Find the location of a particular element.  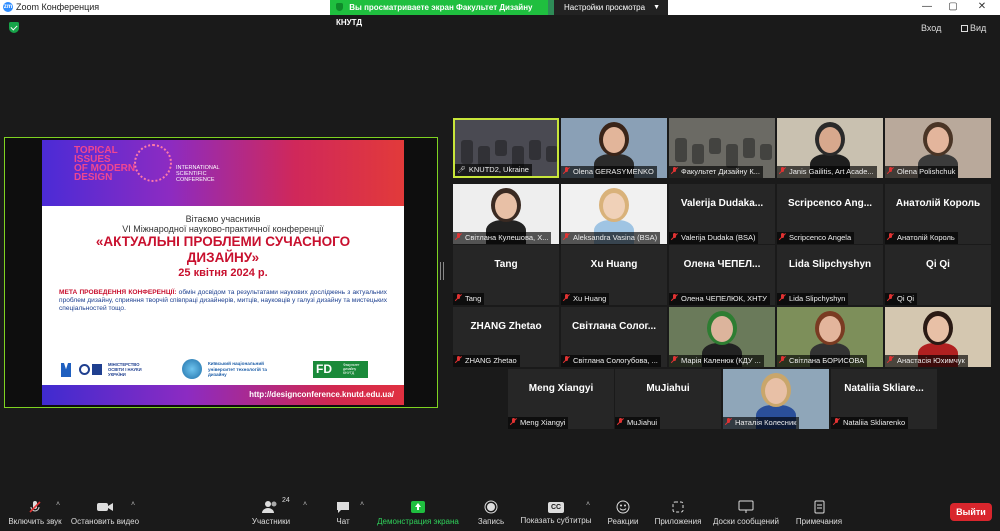

trident-icon is located at coordinates (66, 370).